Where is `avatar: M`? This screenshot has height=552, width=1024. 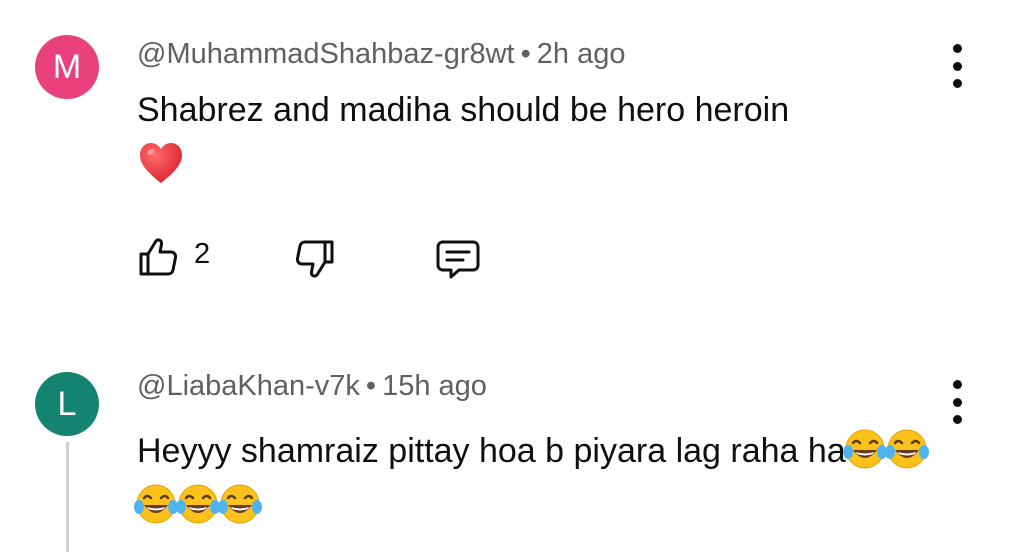
avatar: M is located at coordinates (67, 67).